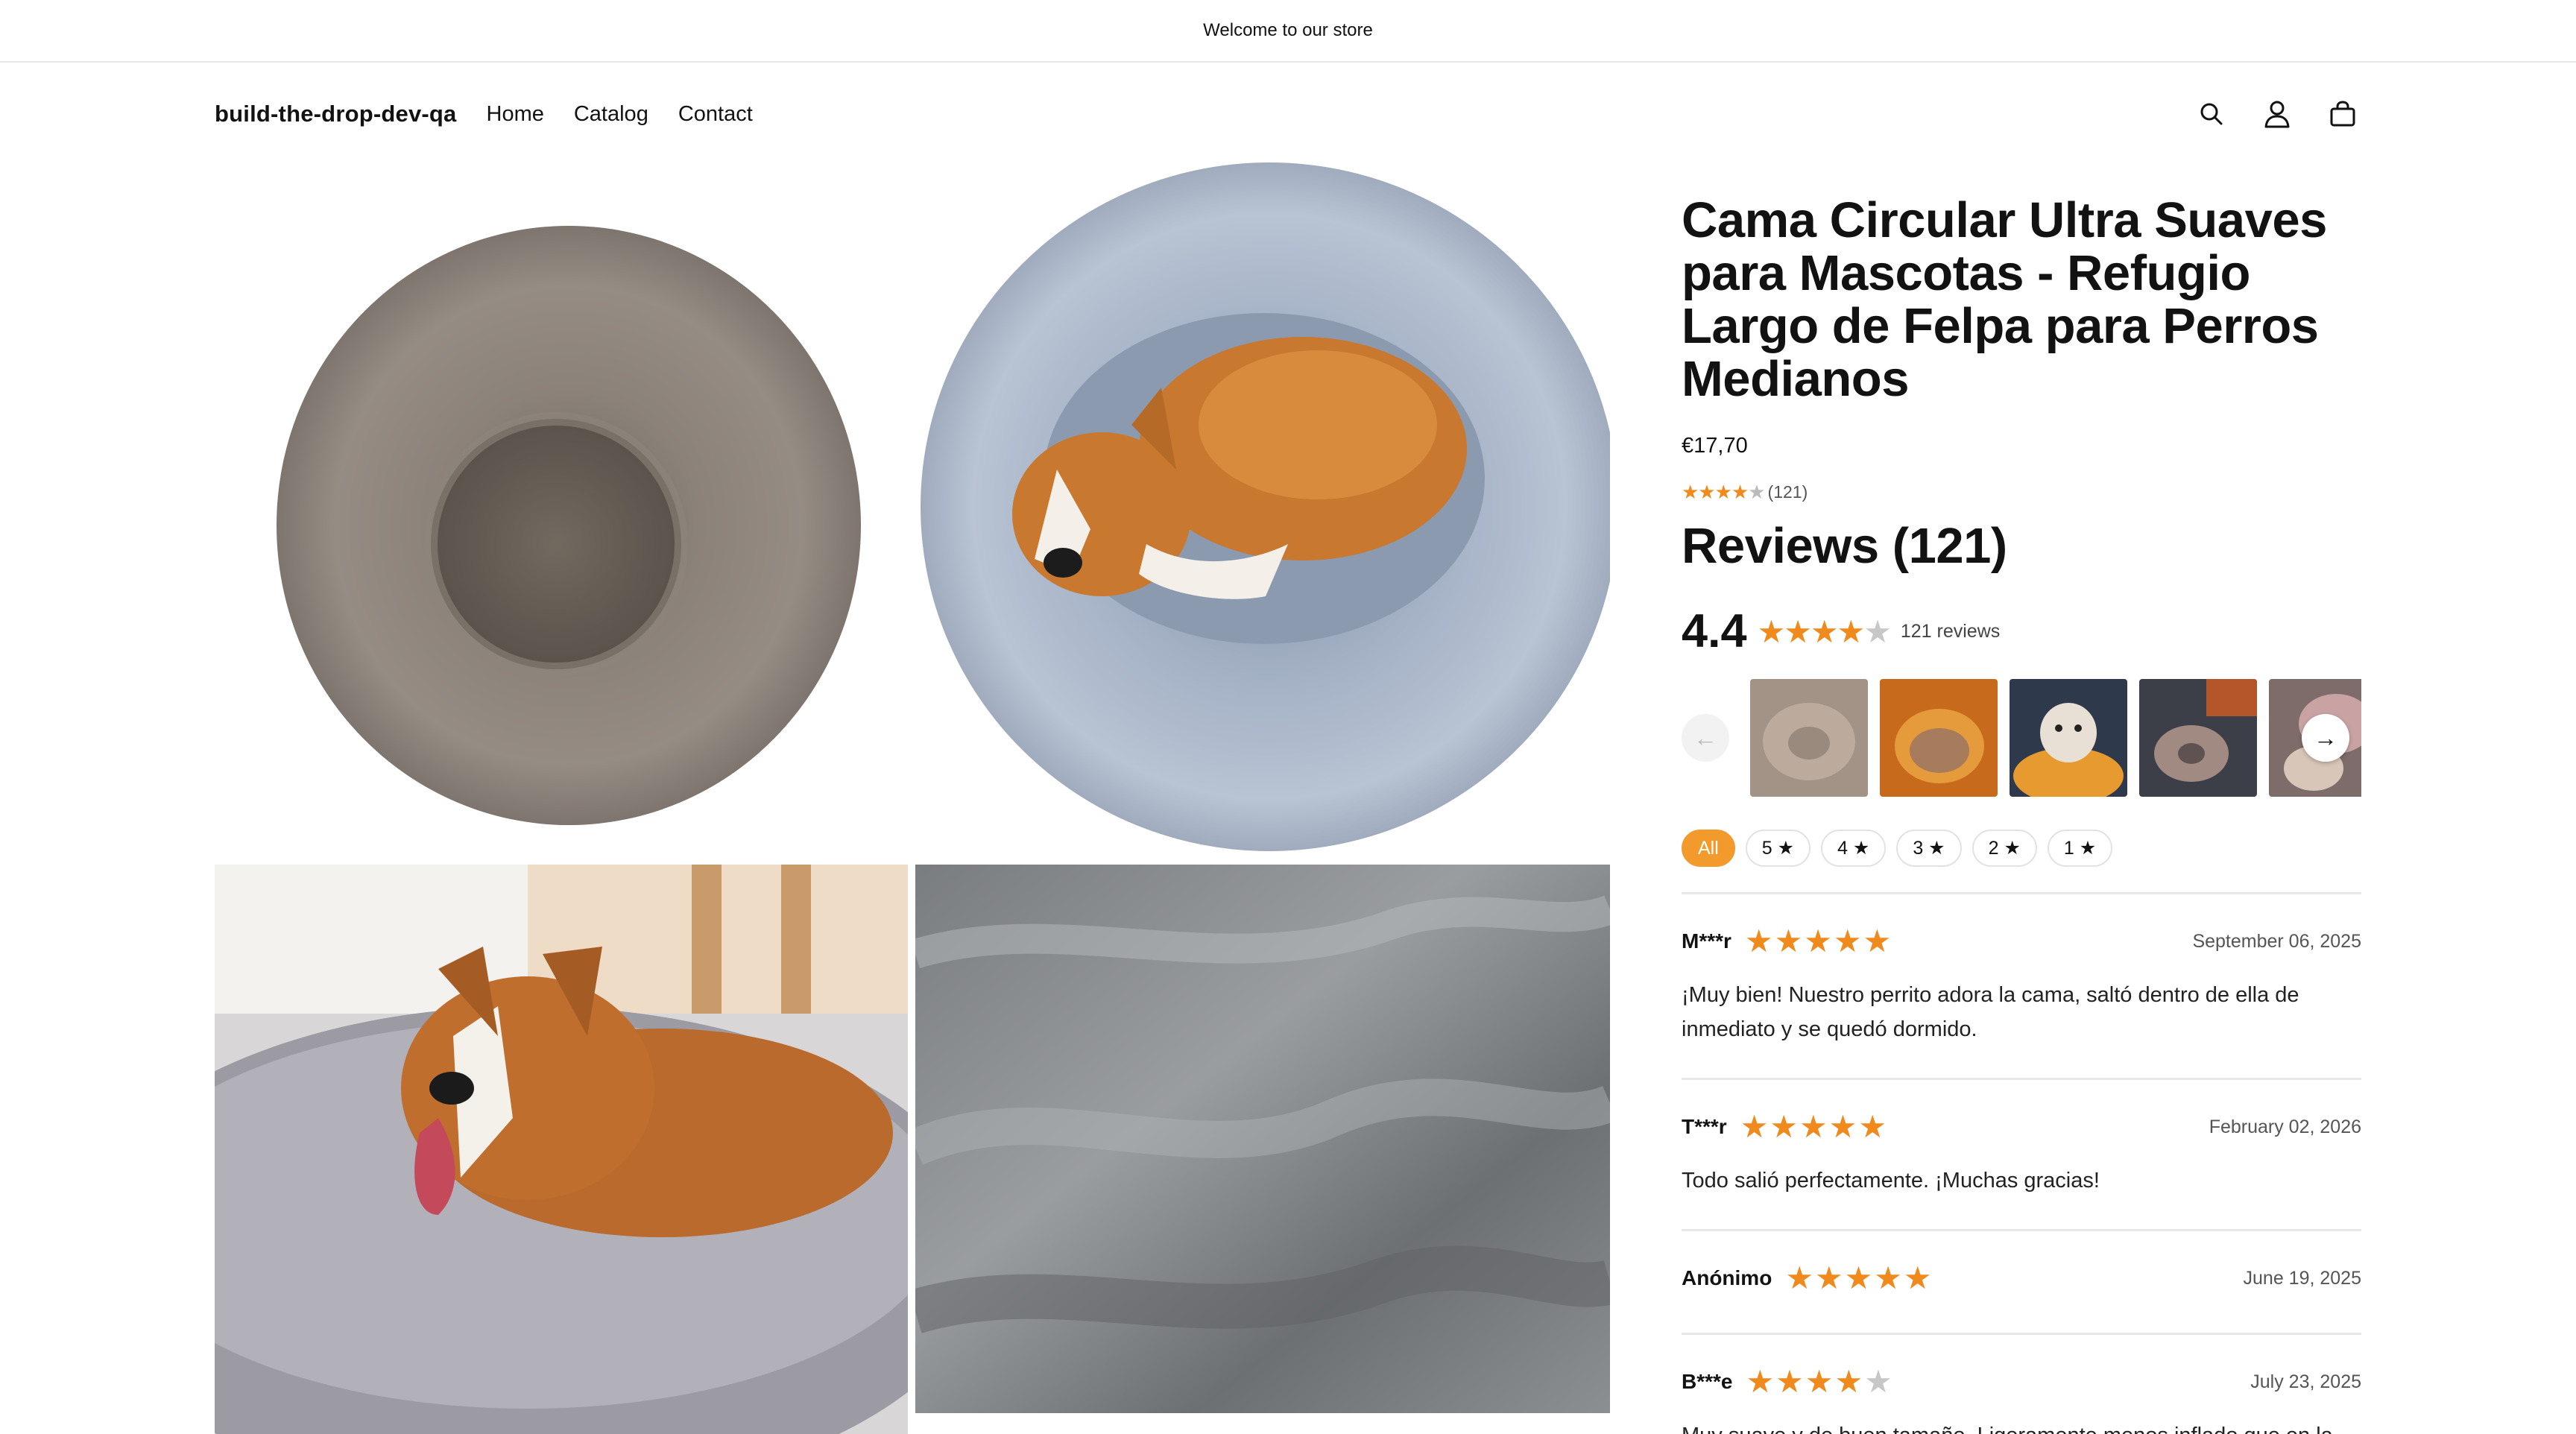 This screenshot has width=2576, height=1434. Describe the element at coordinates (561, 1149) in the screenshot. I see `gallery-image-happy-corgi` at that location.